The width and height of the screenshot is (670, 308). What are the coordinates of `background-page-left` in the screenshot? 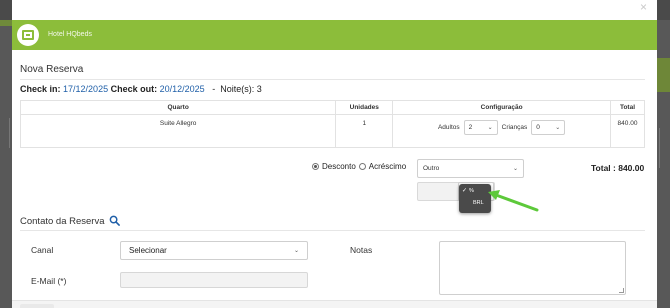 It's located at (6, 164).